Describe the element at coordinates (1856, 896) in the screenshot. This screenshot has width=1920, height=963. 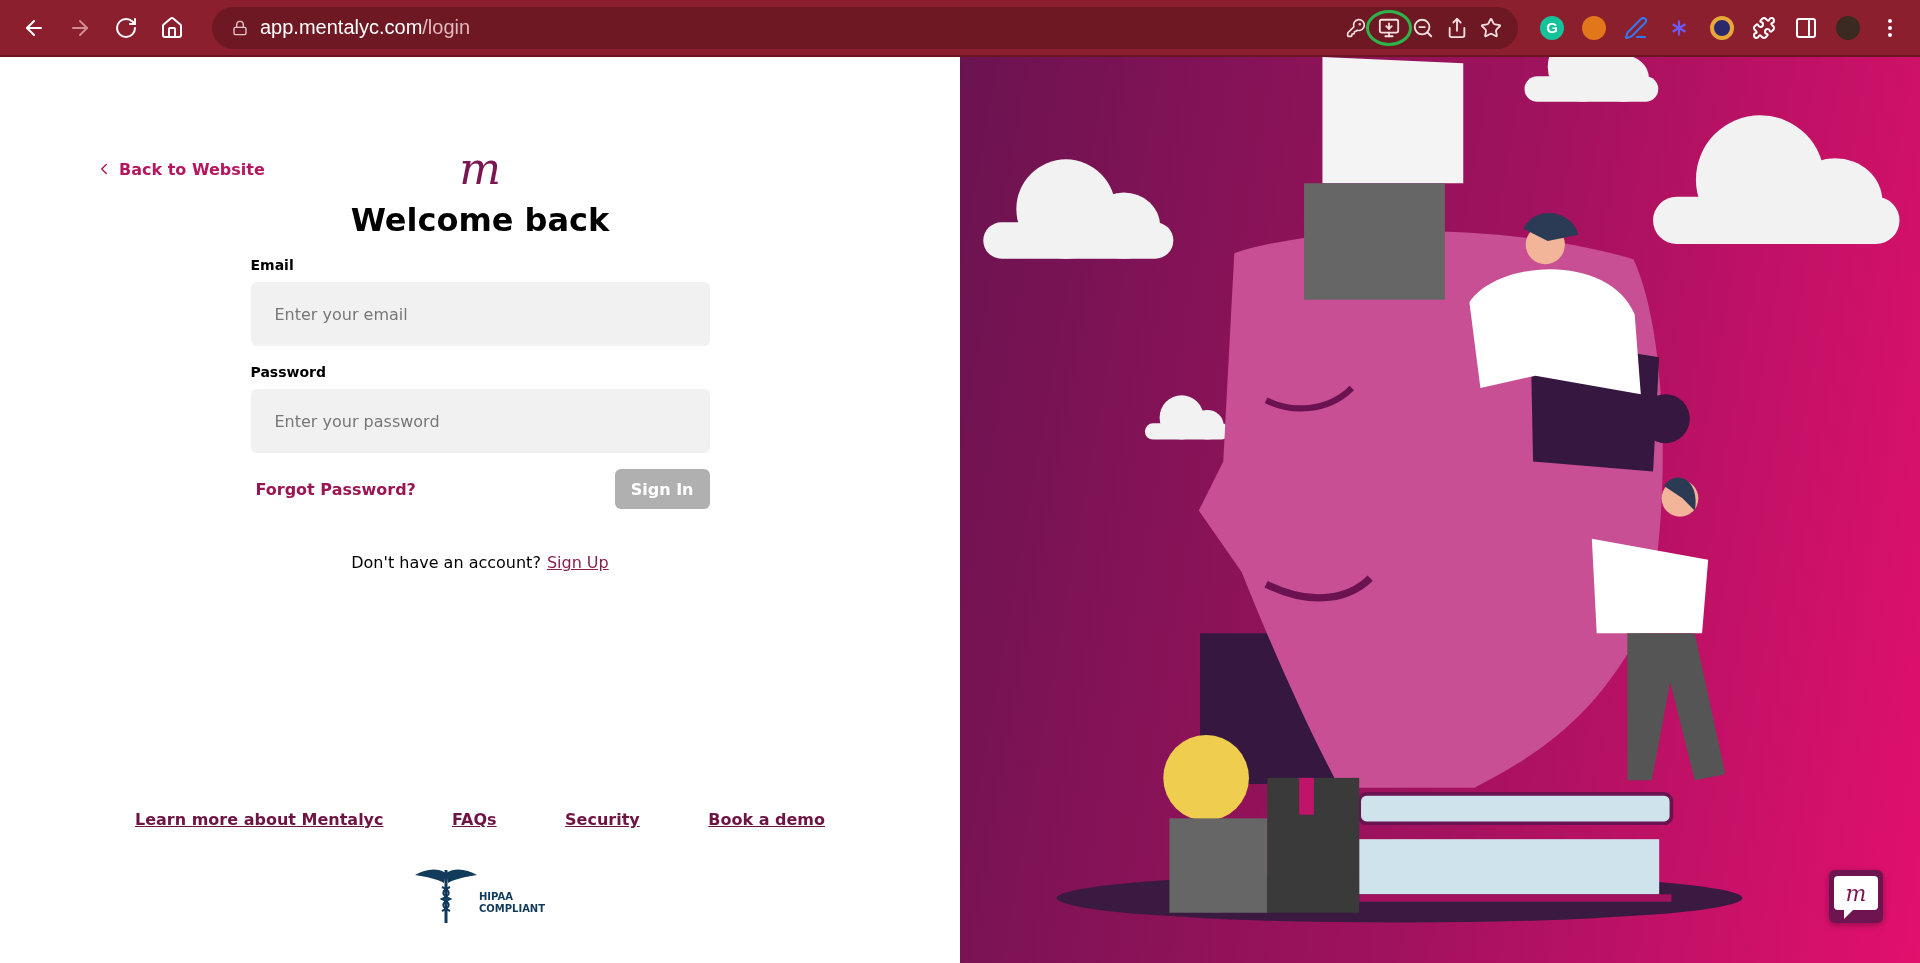
I see `chat-button: m` at that location.